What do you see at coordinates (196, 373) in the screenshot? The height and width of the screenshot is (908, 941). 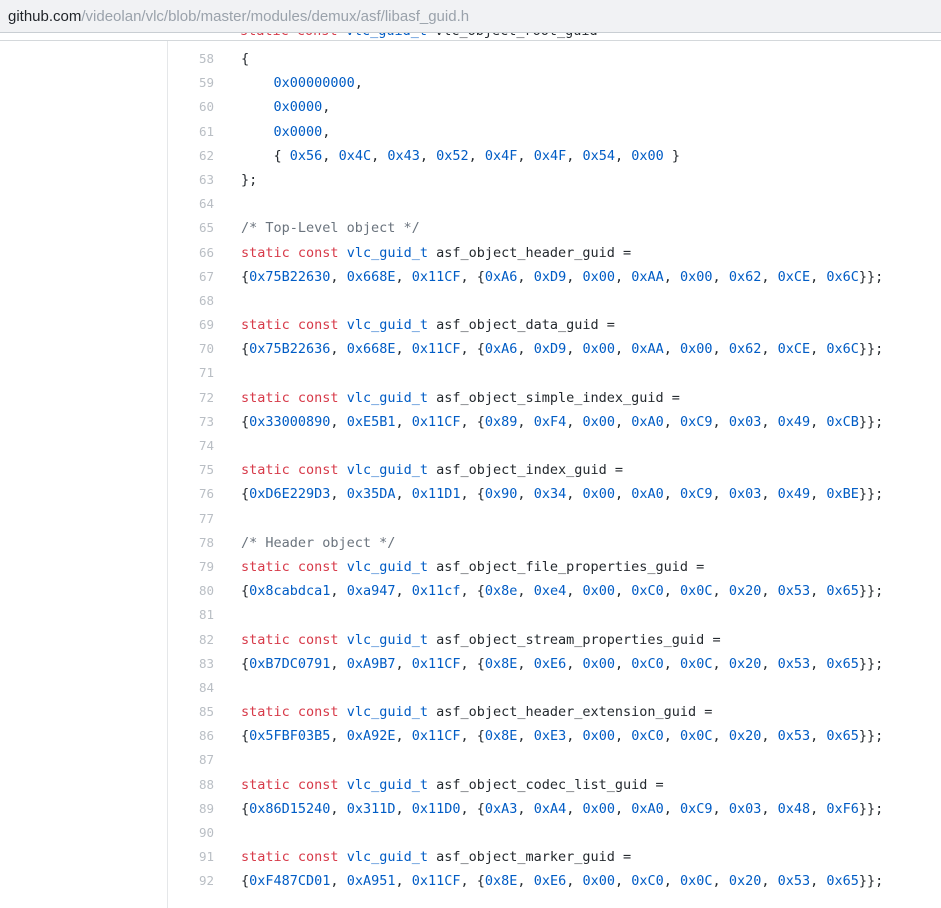 I see `line-number: 71` at bounding box center [196, 373].